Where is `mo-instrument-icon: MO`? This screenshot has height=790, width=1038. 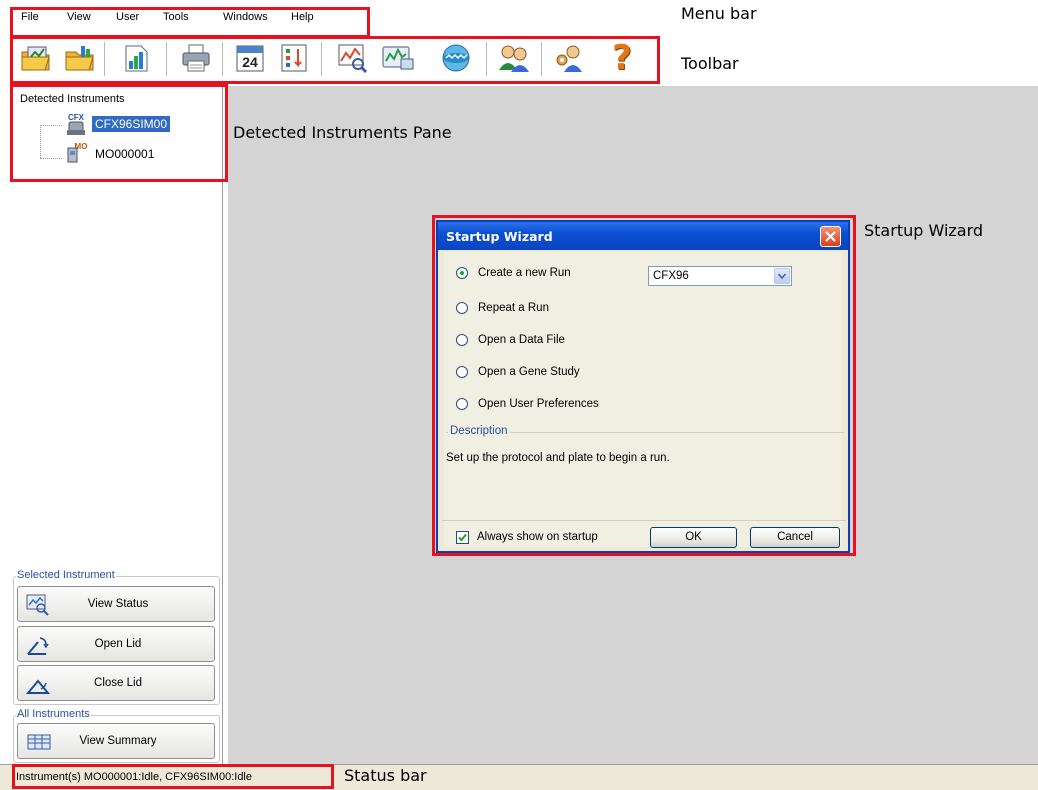
mo-instrument-icon: MO is located at coordinates (76, 153).